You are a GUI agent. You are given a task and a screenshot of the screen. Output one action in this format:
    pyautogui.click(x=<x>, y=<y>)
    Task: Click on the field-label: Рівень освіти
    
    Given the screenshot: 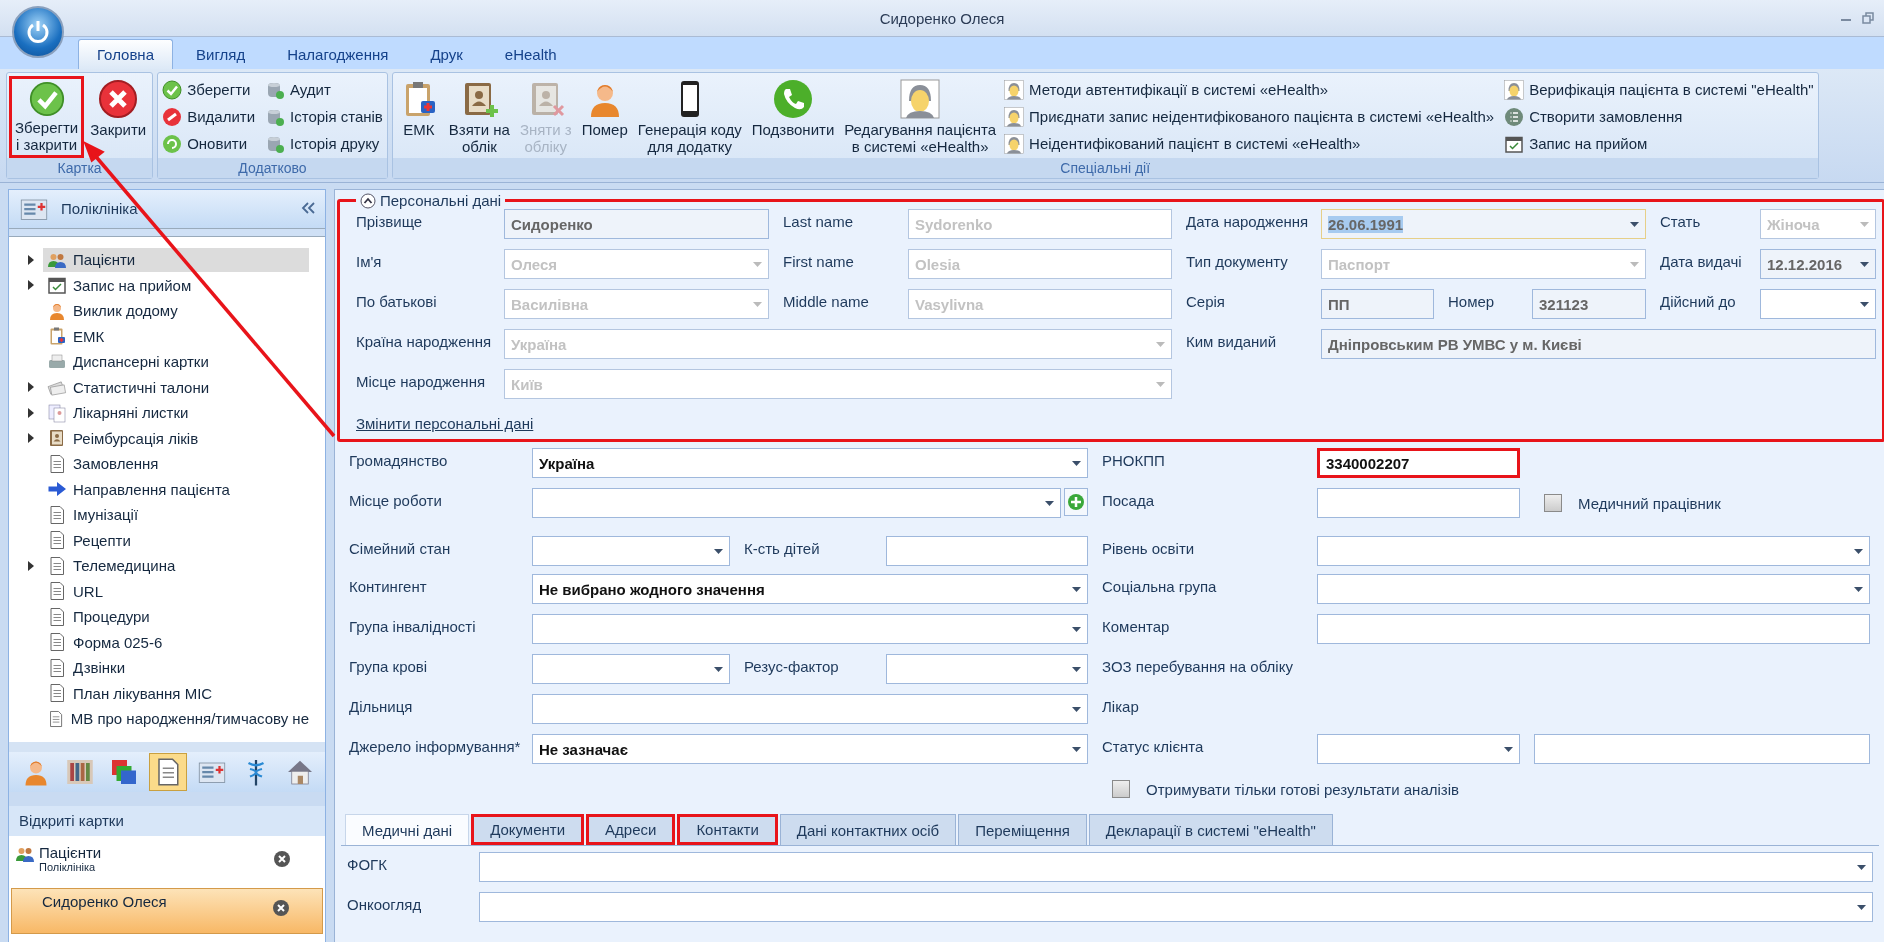 What is the action you would take?
    pyautogui.click(x=1149, y=549)
    